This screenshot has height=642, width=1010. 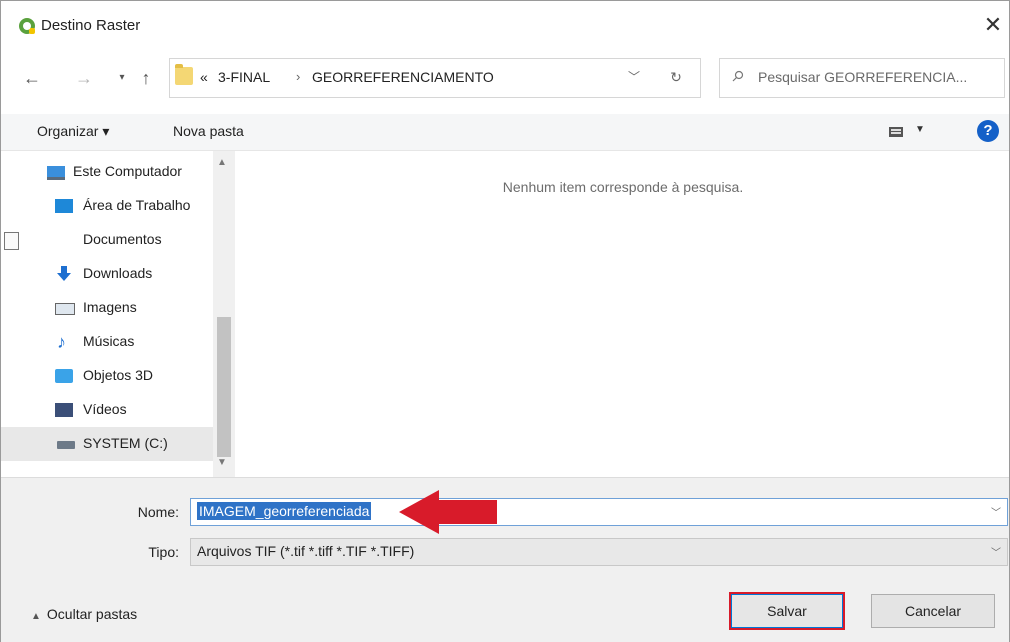 What do you see at coordinates (284, 511) in the screenshot?
I see `file-name-value: IMAGEM_georreferenciada` at bounding box center [284, 511].